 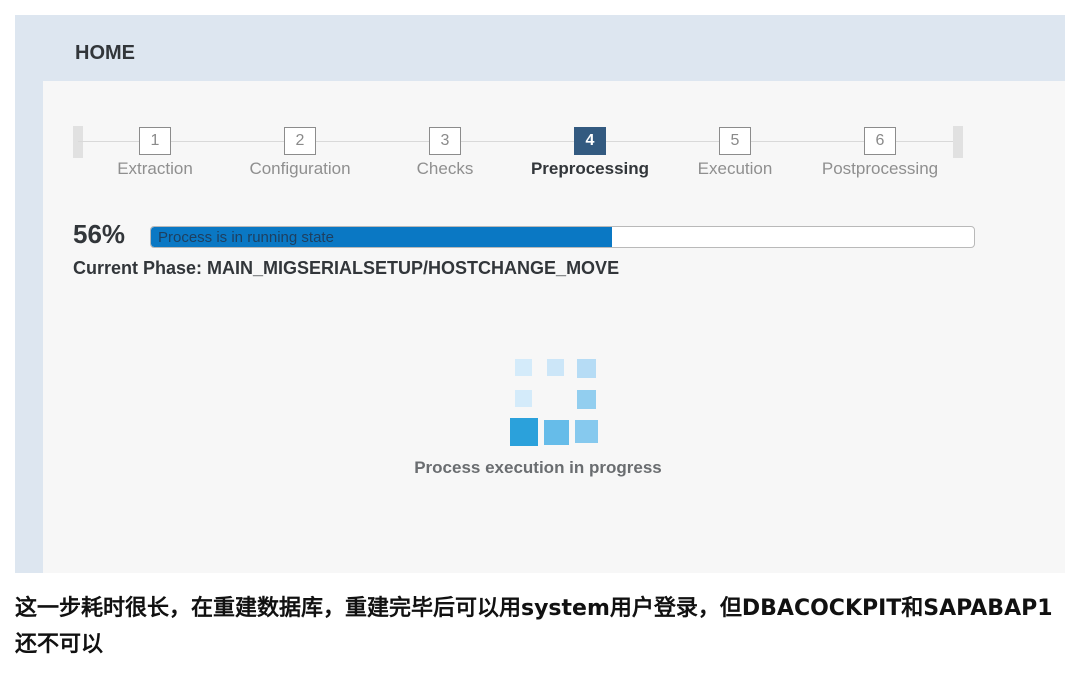 What do you see at coordinates (735, 168) in the screenshot?
I see `step-label: Execution` at bounding box center [735, 168].